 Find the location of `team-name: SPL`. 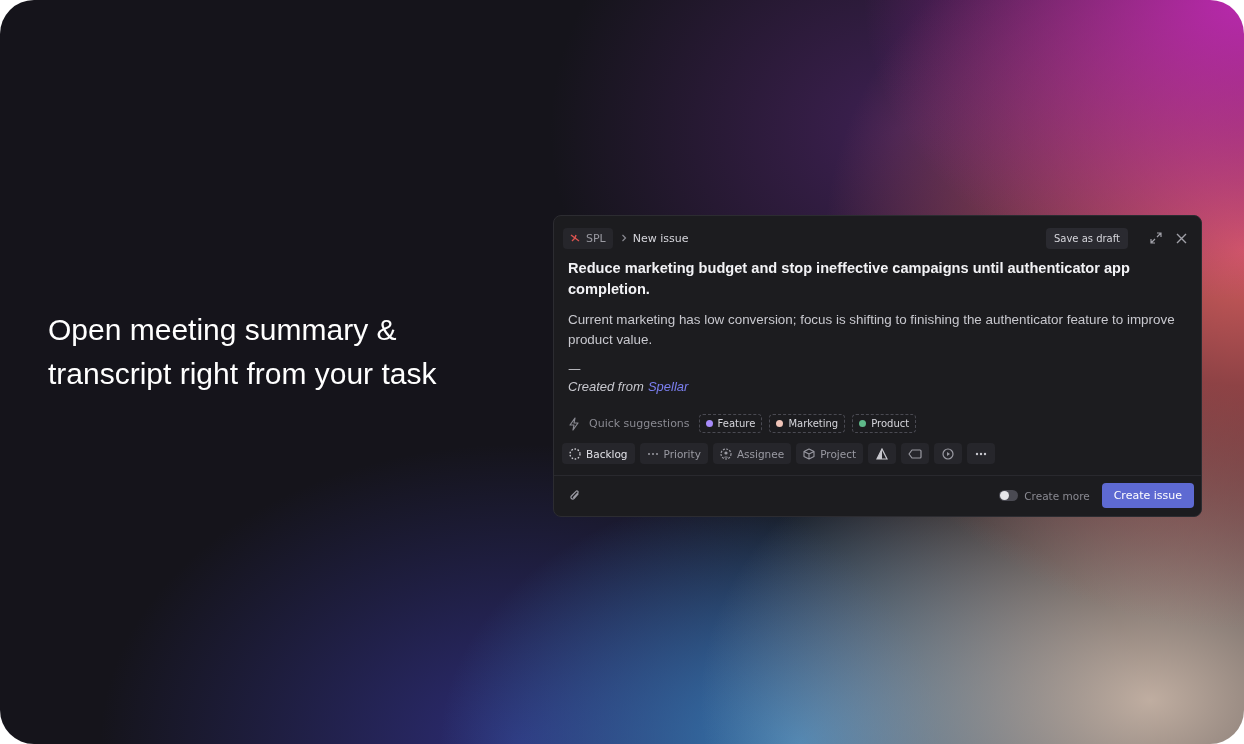

team-name: SPL is located at coordinates (596, 238).